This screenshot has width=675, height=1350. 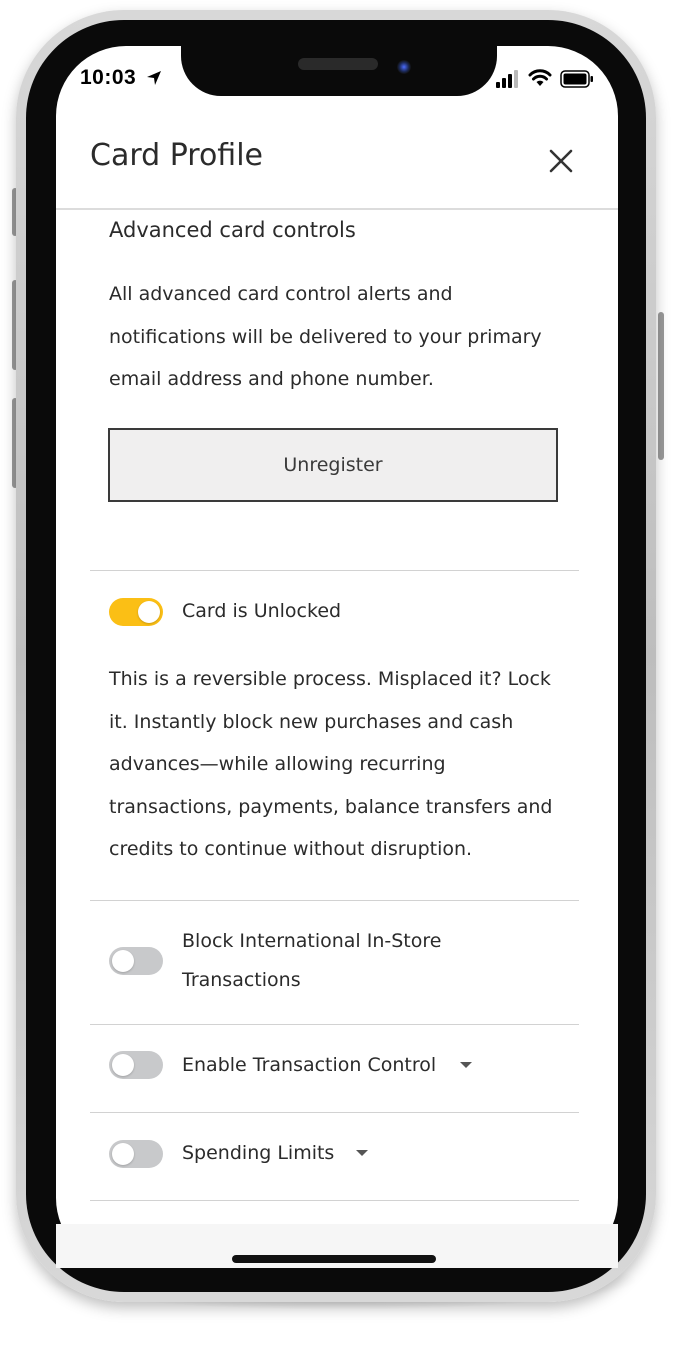 I want to click on spending-limits-label: Spending Limits, so click(x=258, y=1153).